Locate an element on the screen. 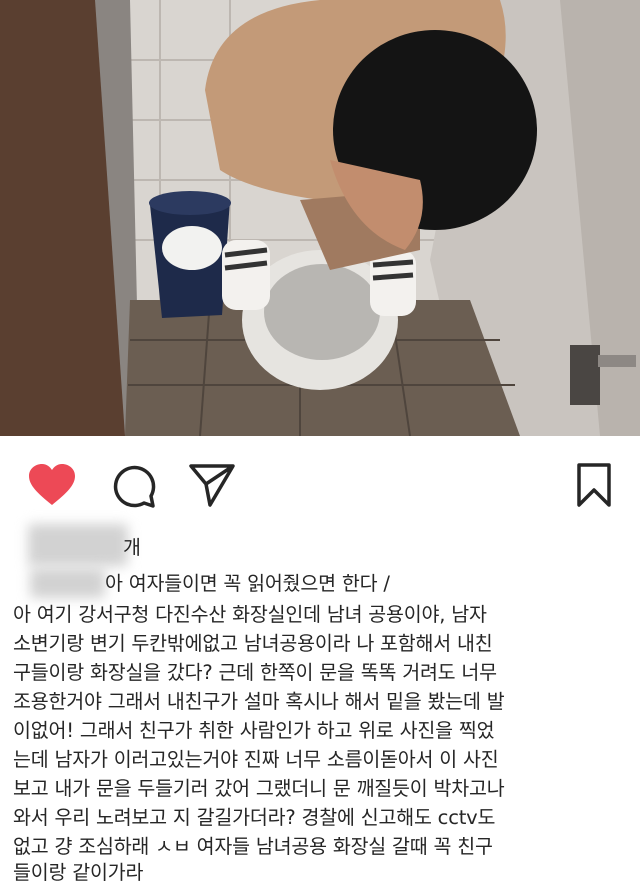 The width and height of the screenshot is (640, 887). caption-line: 들이랑 같이가라 is located at coordinates (78, 872).